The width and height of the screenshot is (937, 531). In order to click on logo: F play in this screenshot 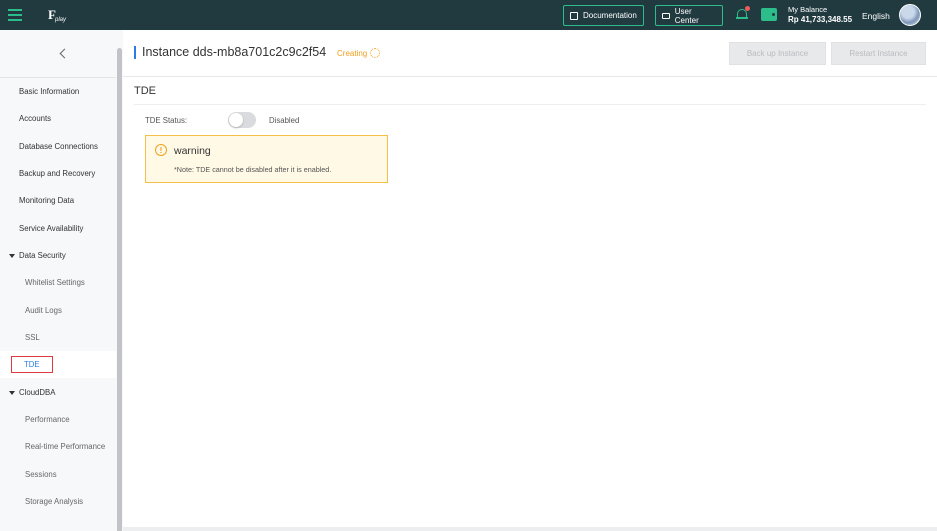, I will do `click(58, 16)`.